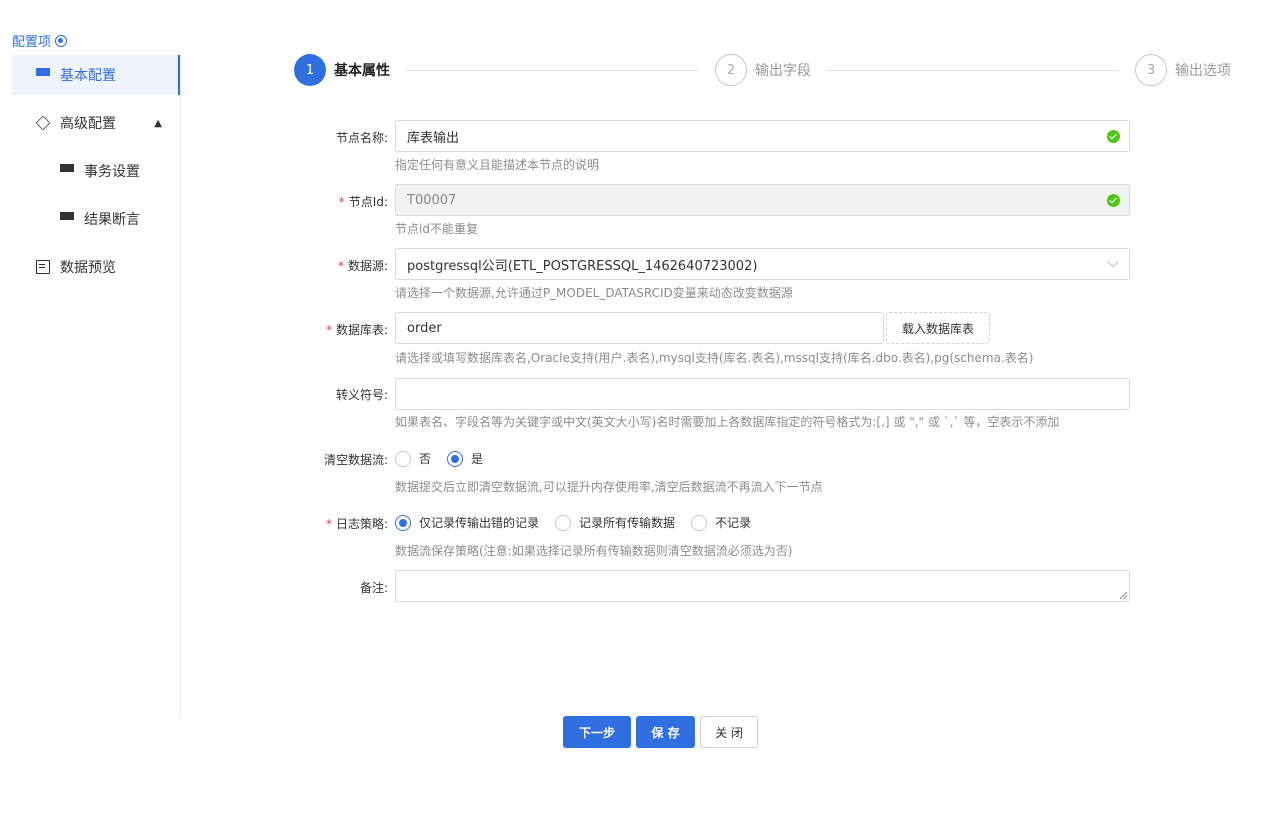  Describe the element at coordinates (436, 229) in the screenshot. I see `node-id-help: 节点id不能重复` at that location.